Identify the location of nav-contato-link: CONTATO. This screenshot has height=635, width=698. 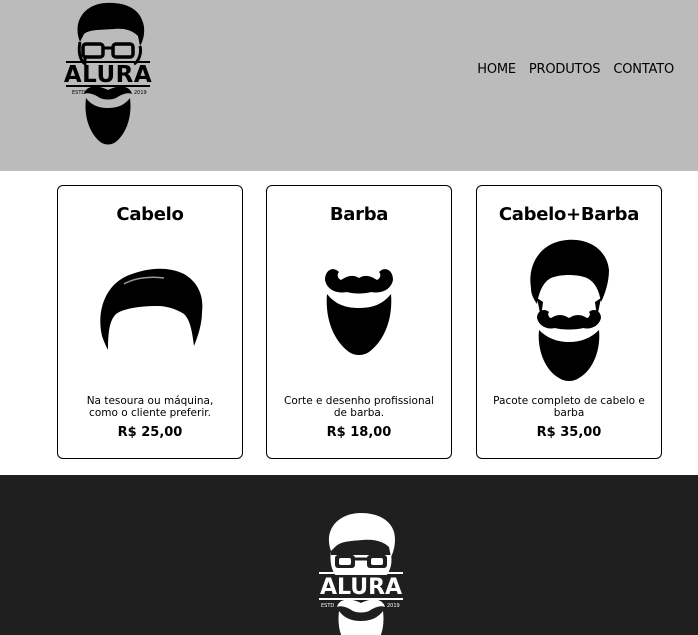
(643, 69).